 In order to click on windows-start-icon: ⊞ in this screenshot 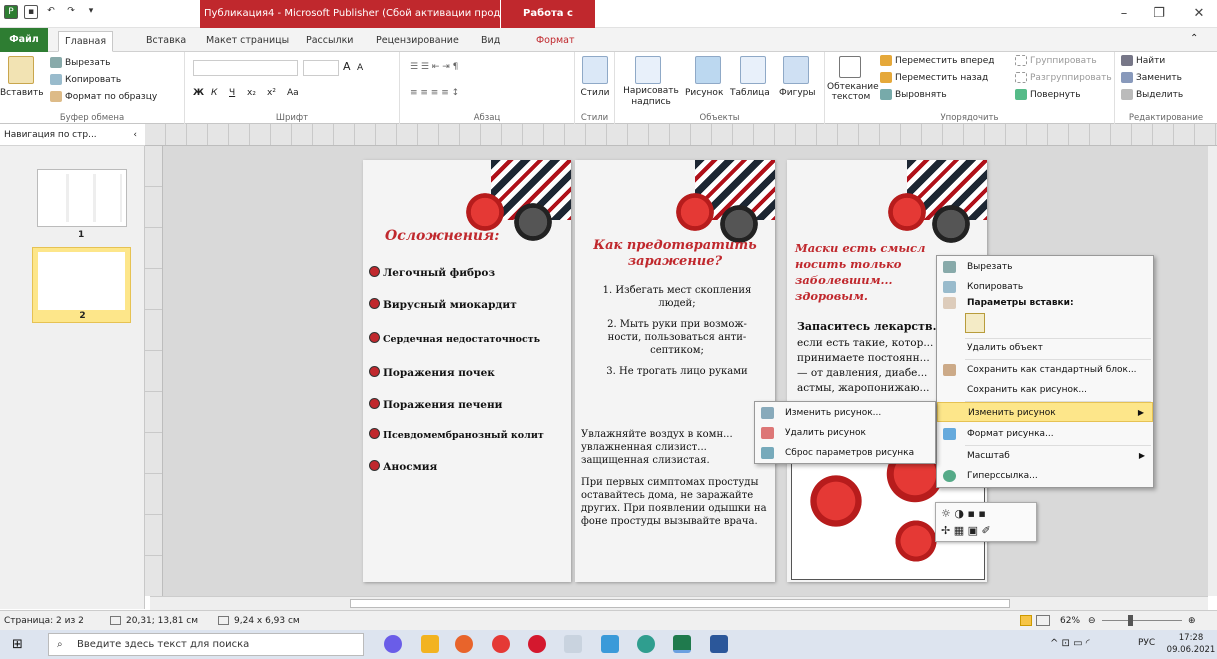, I will do `click(17, 644)`.